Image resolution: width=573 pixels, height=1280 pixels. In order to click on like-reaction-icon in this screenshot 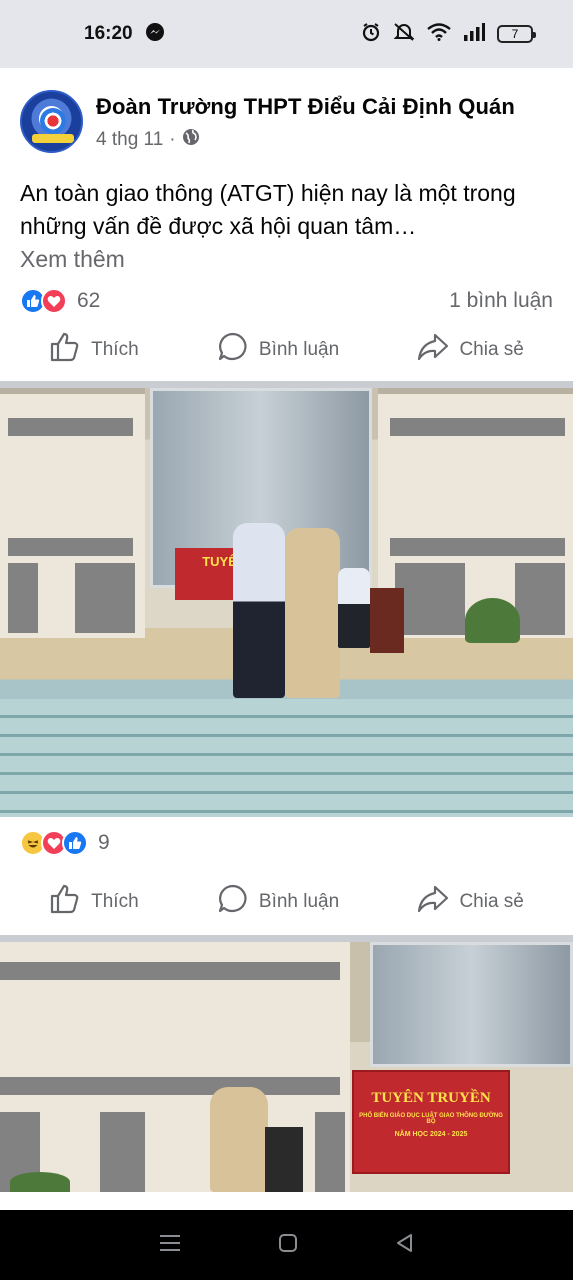, I will do `click(75, 843)`.